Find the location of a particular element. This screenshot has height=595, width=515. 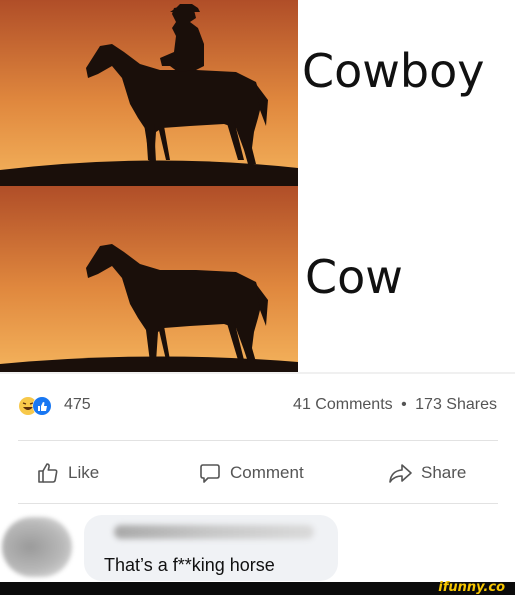

share-arrow-icon is located at coordinates (400, 473).